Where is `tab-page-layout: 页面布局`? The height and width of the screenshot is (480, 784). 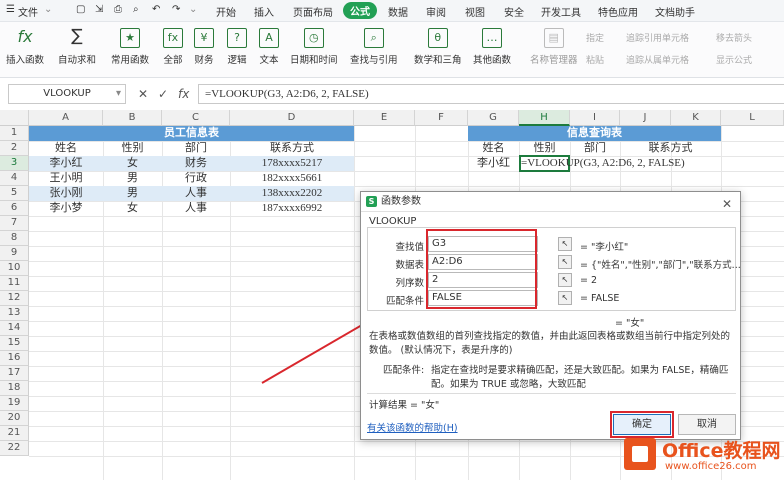 tab-page-layout: 页面布局 is located at coordinates (313, 11).